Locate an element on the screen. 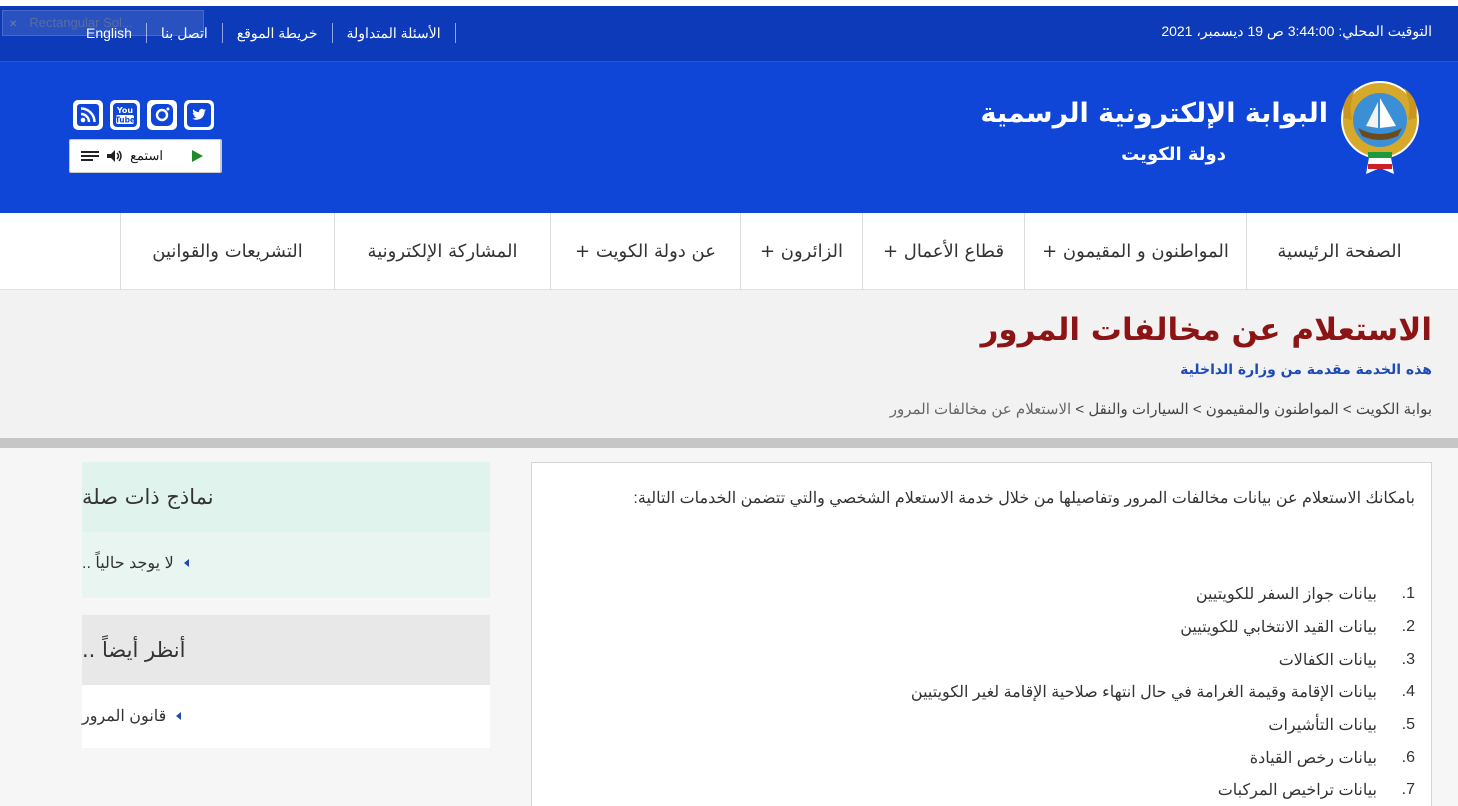  twitter-icon is located at coordinates (199, 115).